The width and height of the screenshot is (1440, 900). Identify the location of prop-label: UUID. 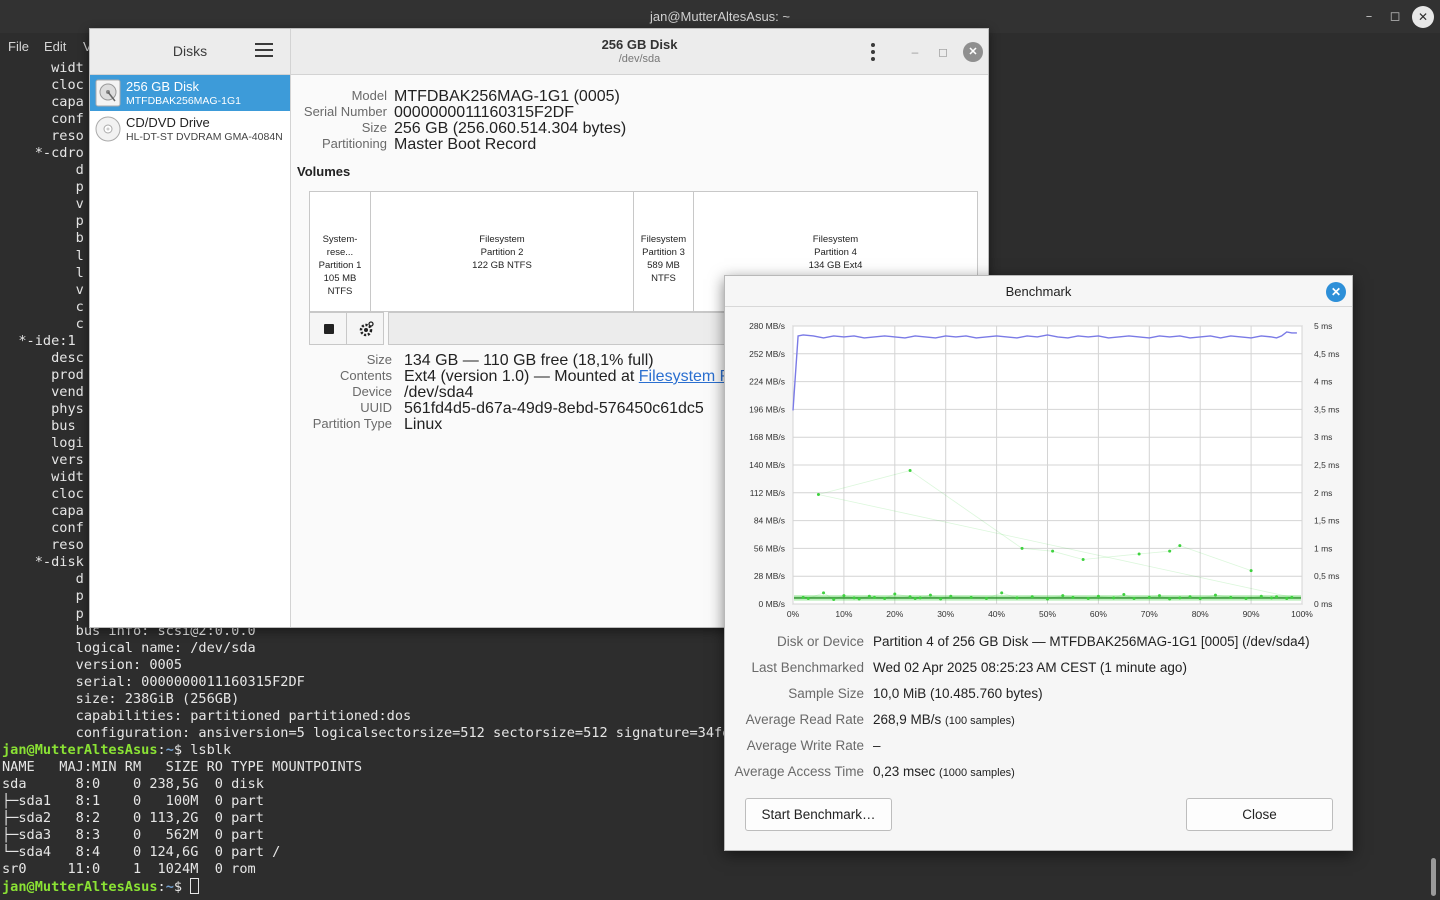
(376, 407).